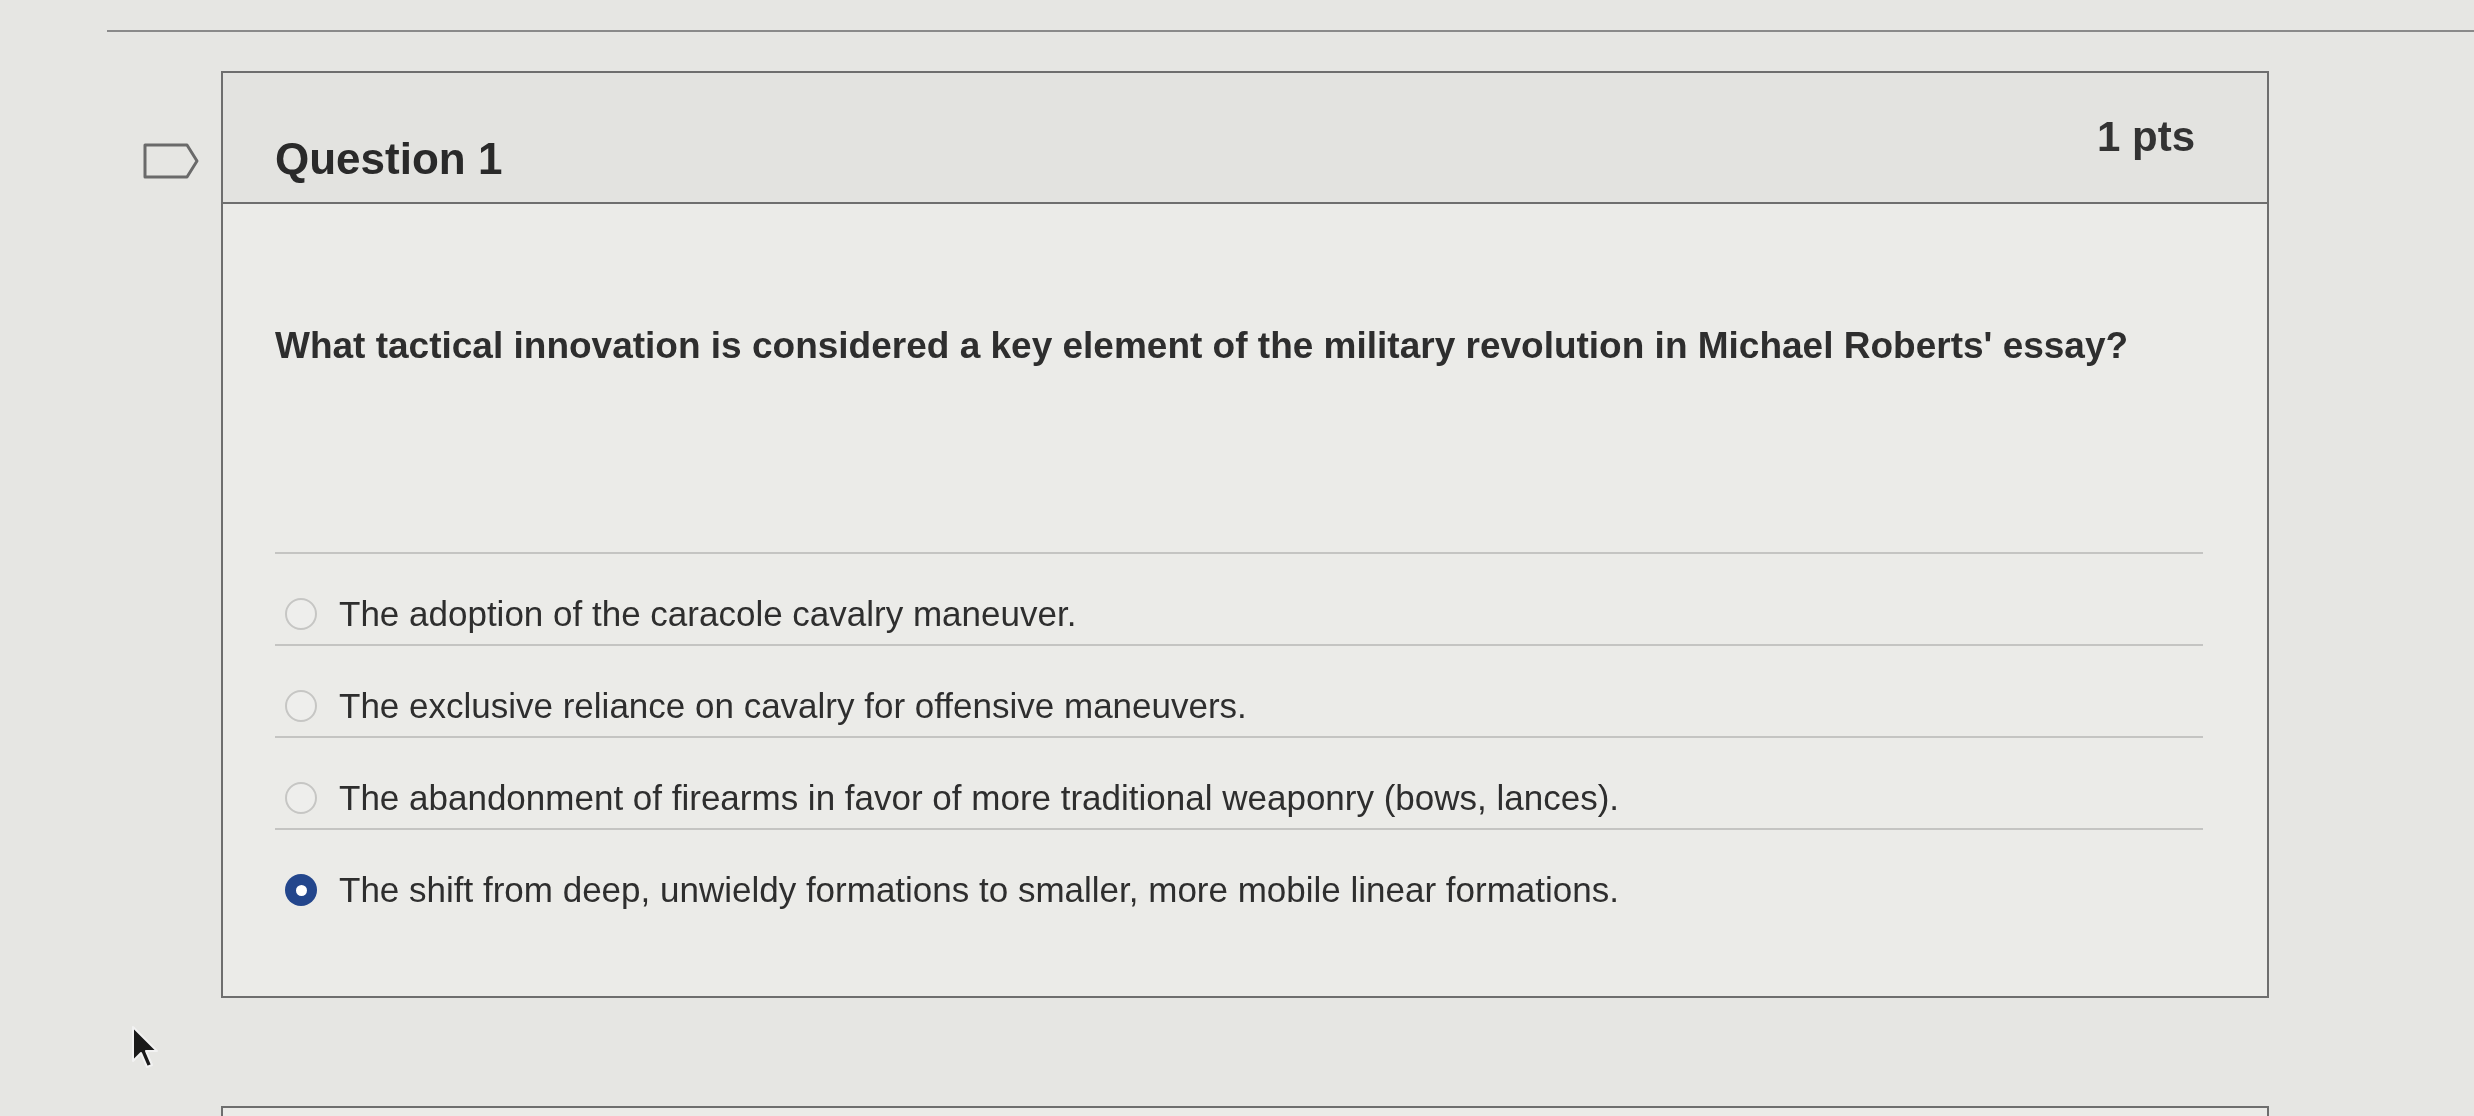  Describe the element at coordinates (2145, 137) in the screenshot. I see `points-label: 1 pts` at that location.